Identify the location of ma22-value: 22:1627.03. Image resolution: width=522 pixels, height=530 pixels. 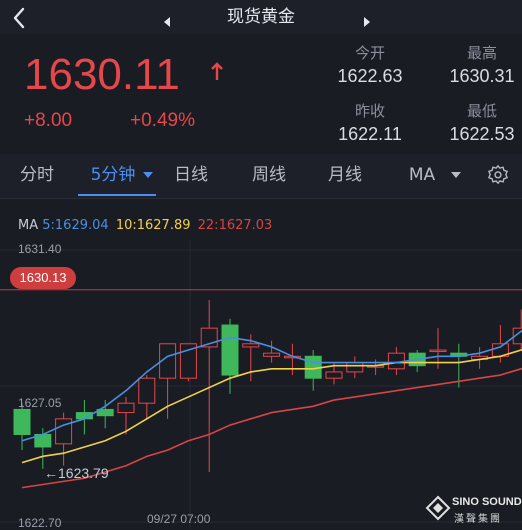
(235, 225).